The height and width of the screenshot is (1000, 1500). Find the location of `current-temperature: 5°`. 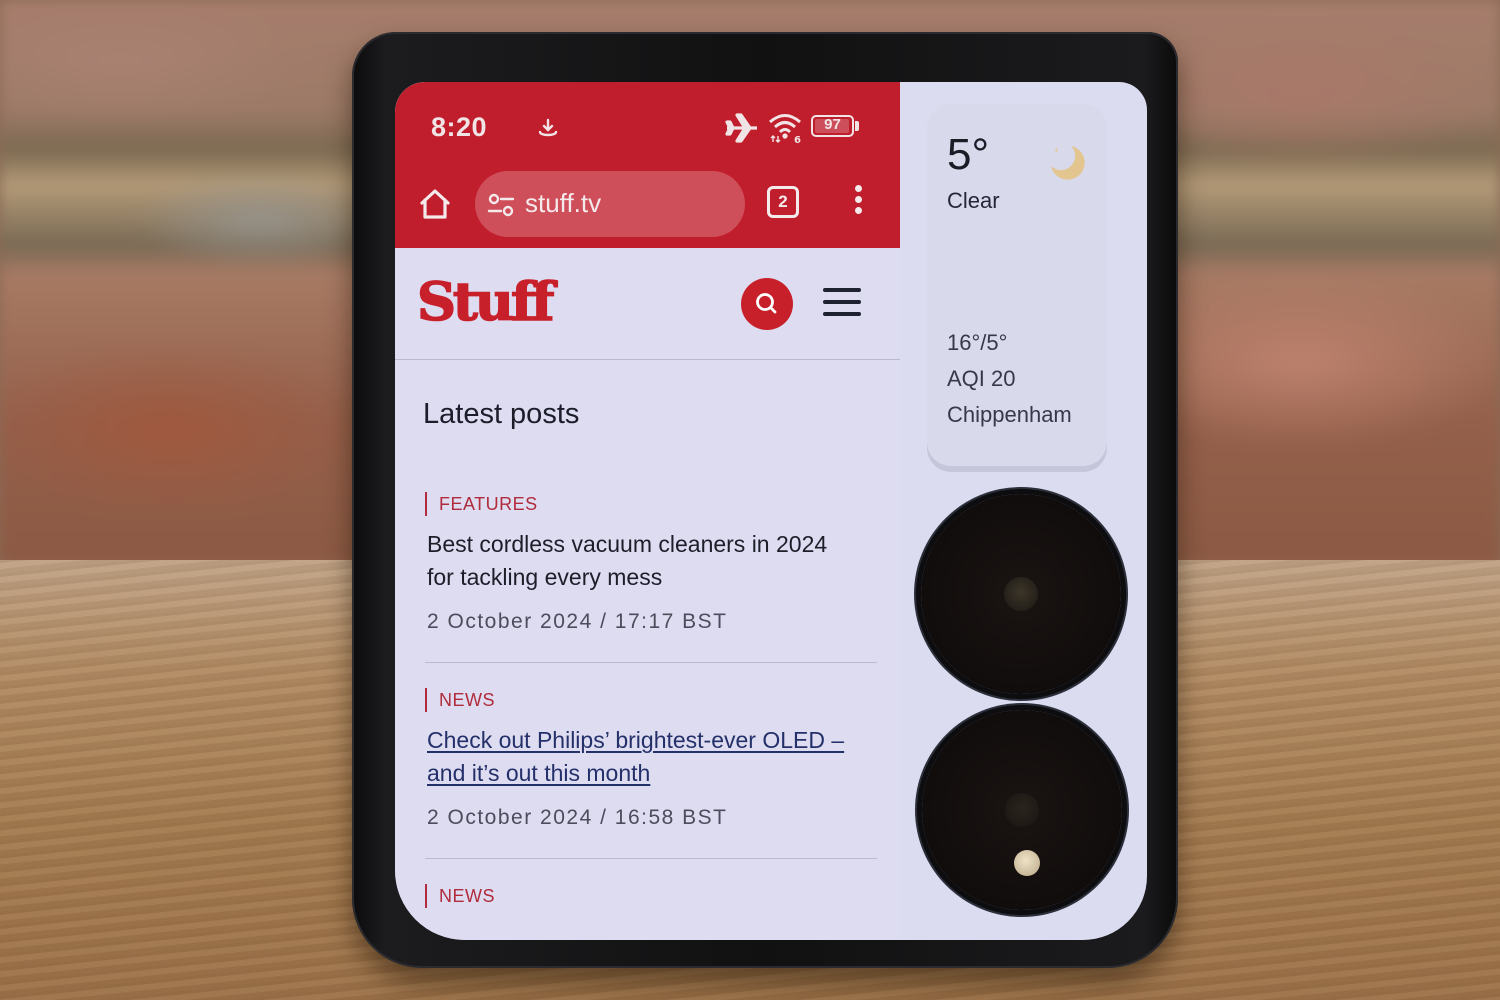

current-temperature: 5° is located at coordinates (968, 154).